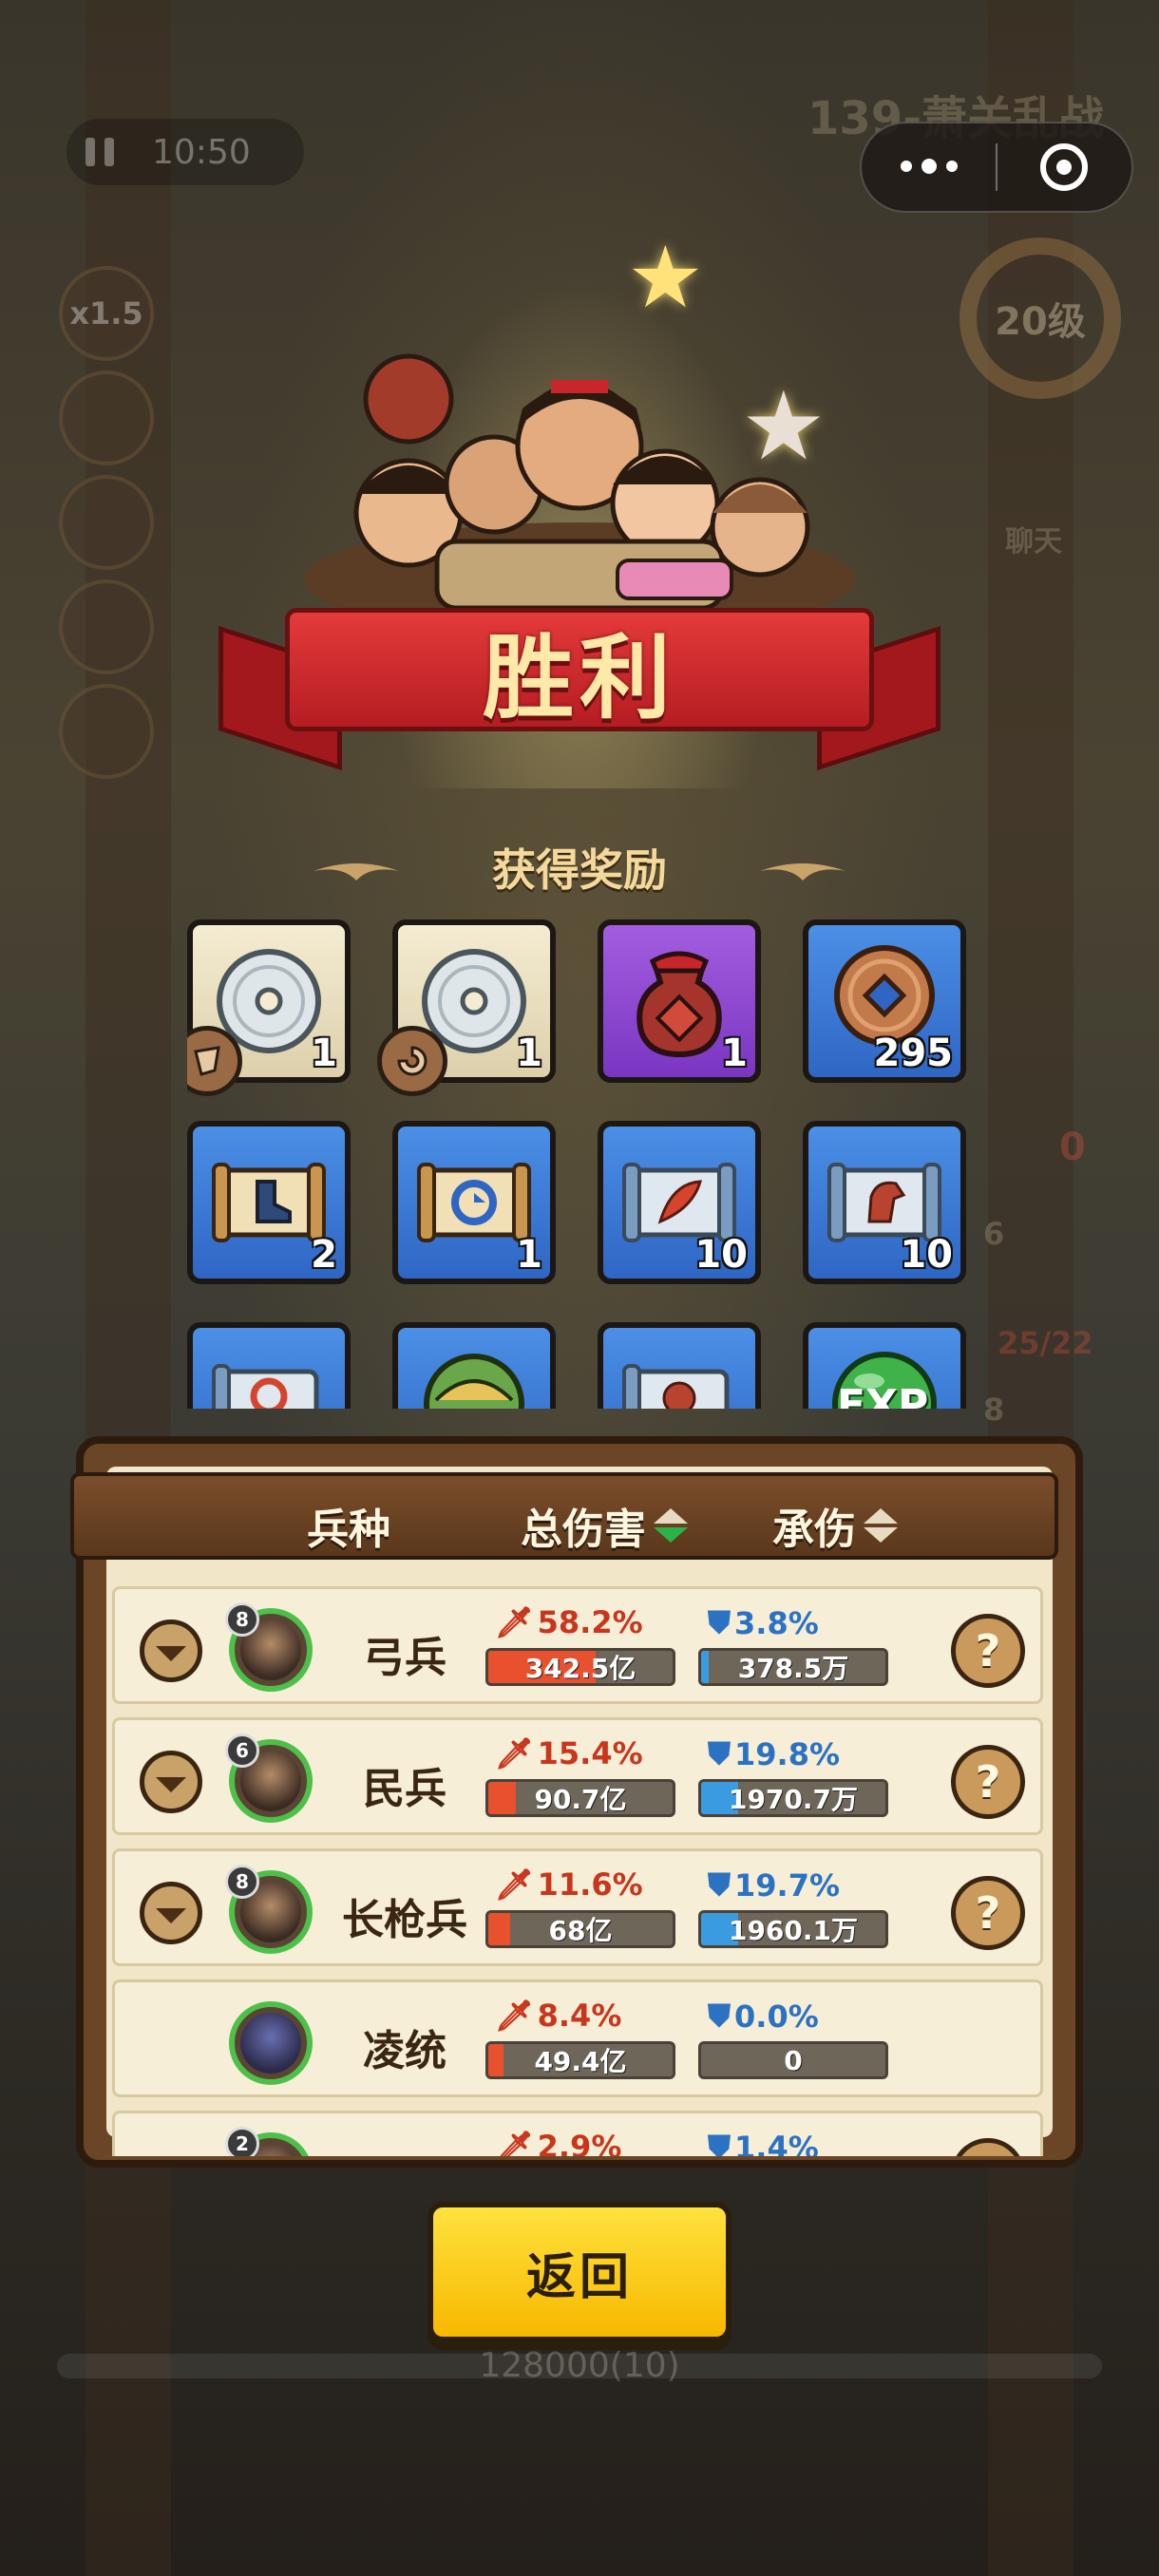  Describe the element at coordinates (404, 1920) in the screenshot. I see `unit-name: 长枪兵` at that location.